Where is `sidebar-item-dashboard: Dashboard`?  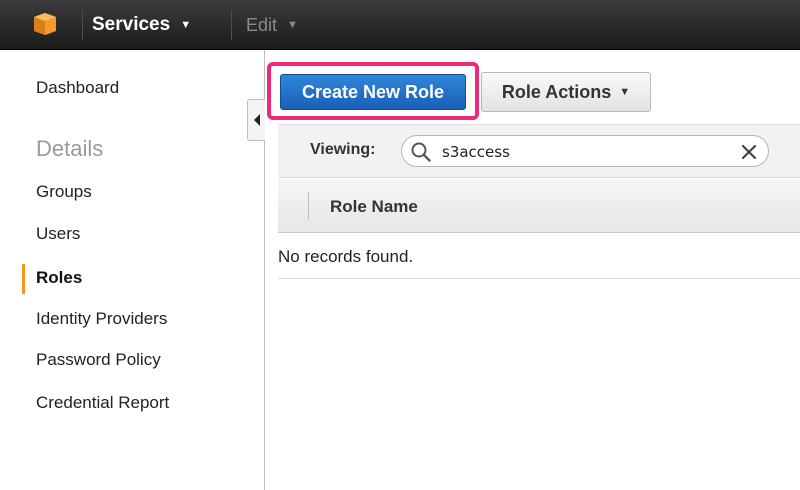 sidebar-item-dashboard: Dashboard is located at coordinates (77, 88).